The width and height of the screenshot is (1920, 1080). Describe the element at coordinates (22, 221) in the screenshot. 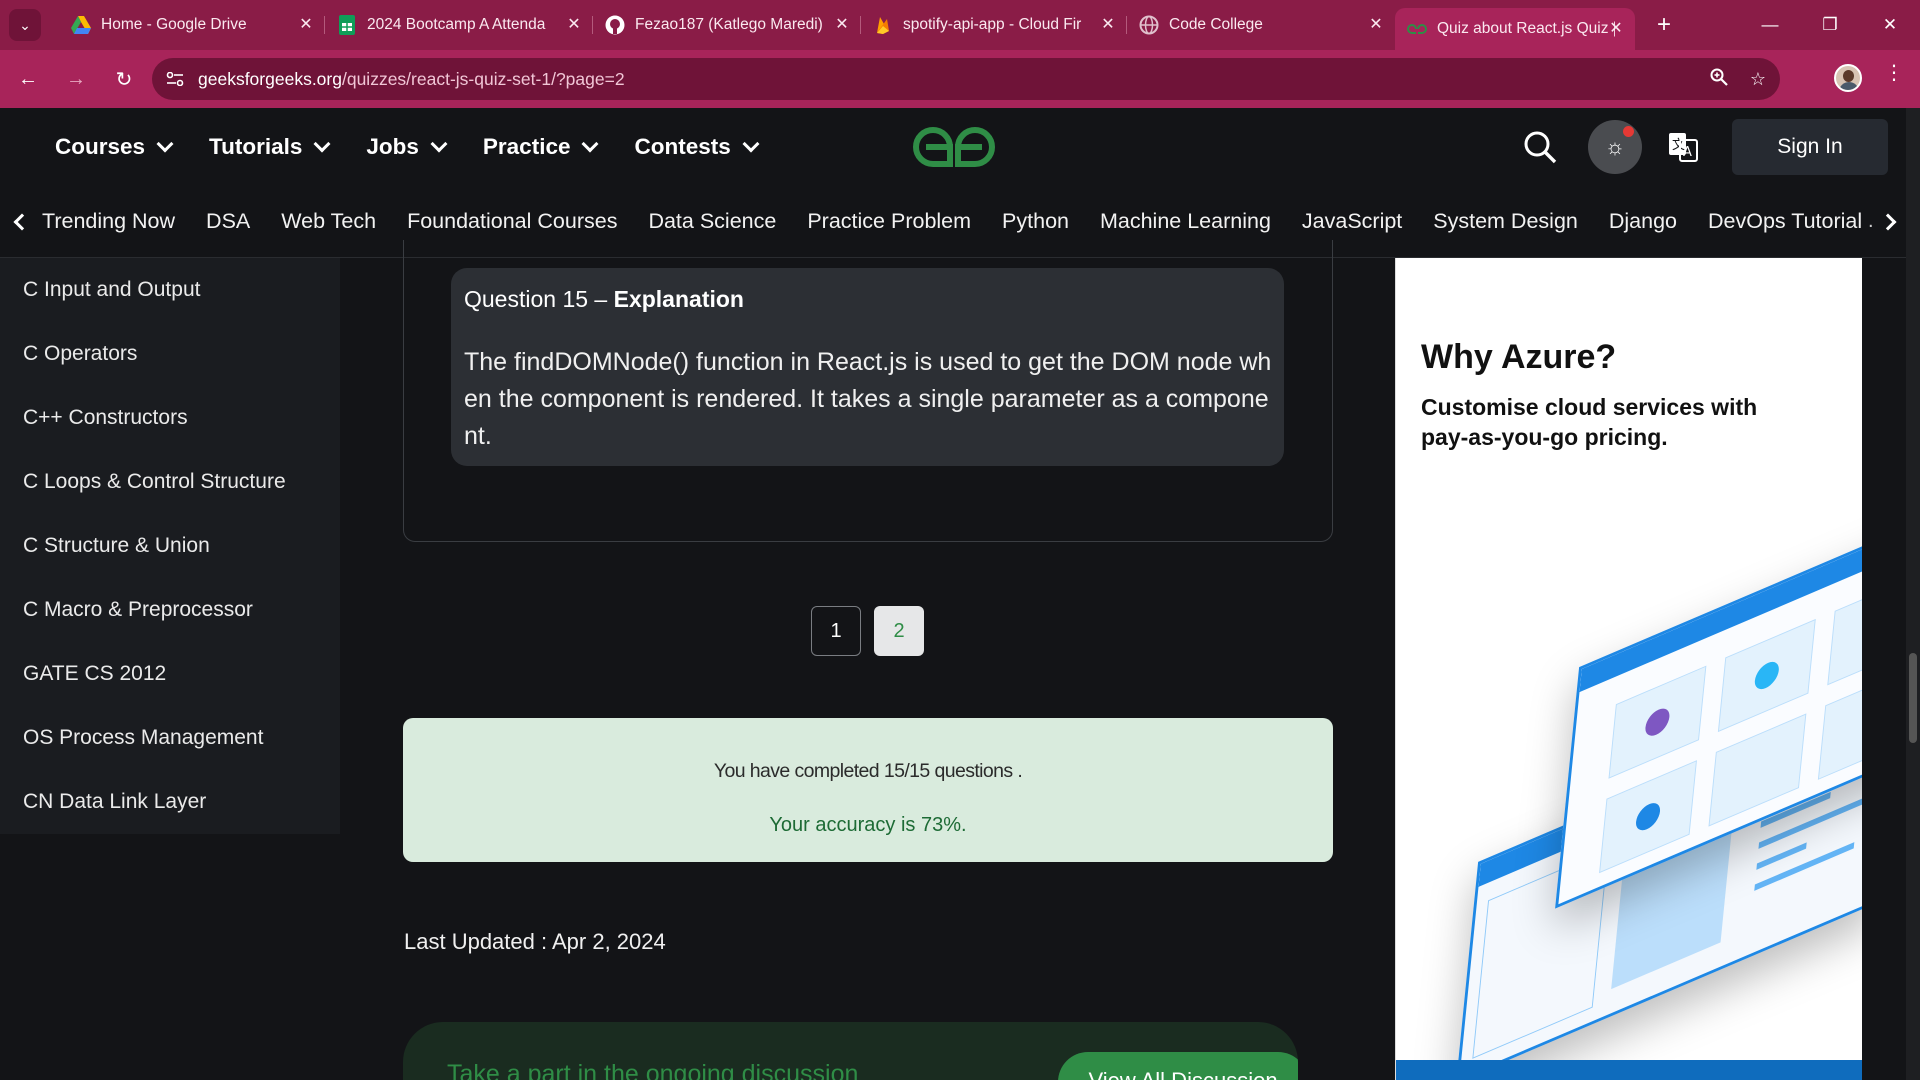

I see `chevron-left-icon` at that location.